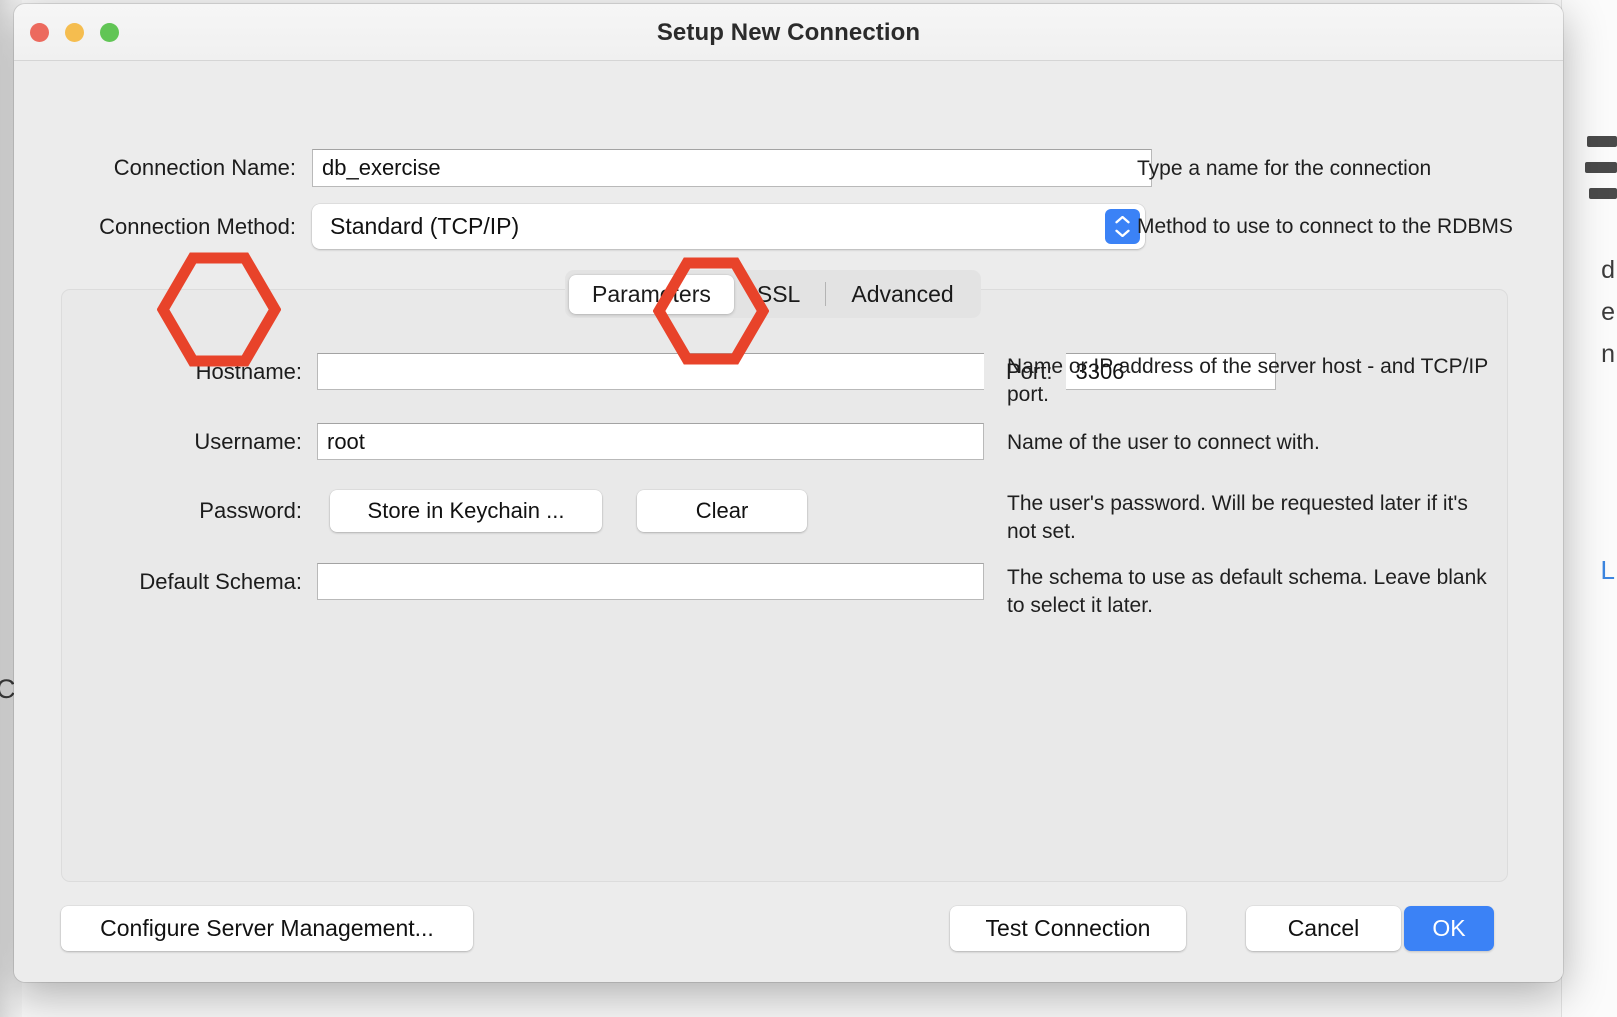  What do you see at coordinates (826, 294) in the screenshot?
I see `tab-separator` at bounding box center [826, 294].